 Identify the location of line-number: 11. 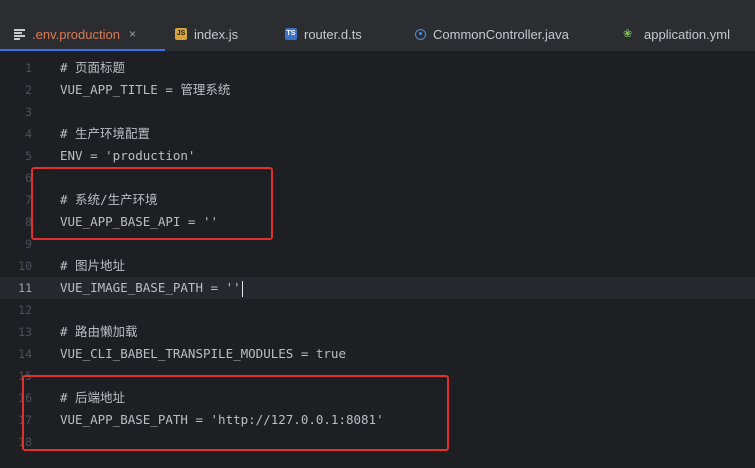
(25, 288).